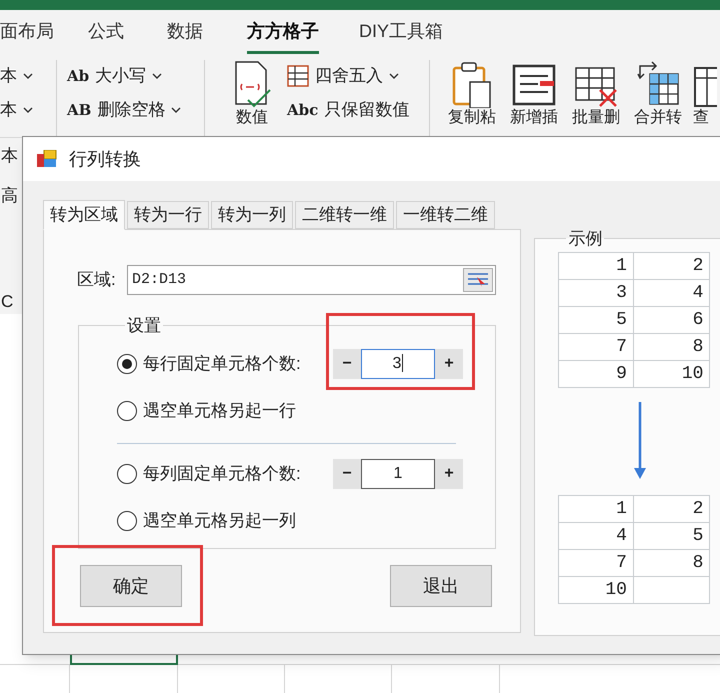 The width and height of the screenshot is (720, 693). Describe the element at coordinates (585, 239) in the screenshot. I see `group-title: 示例` at that location.